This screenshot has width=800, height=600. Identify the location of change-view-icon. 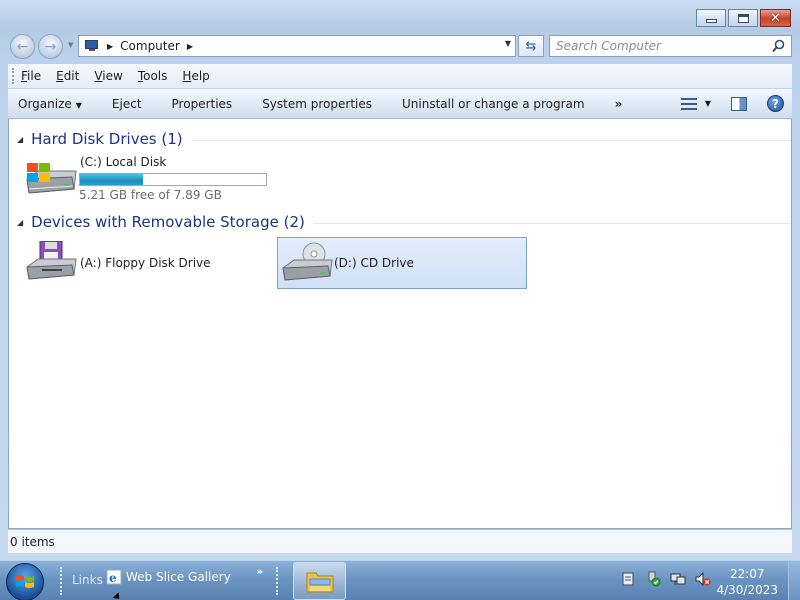
(688, 104).